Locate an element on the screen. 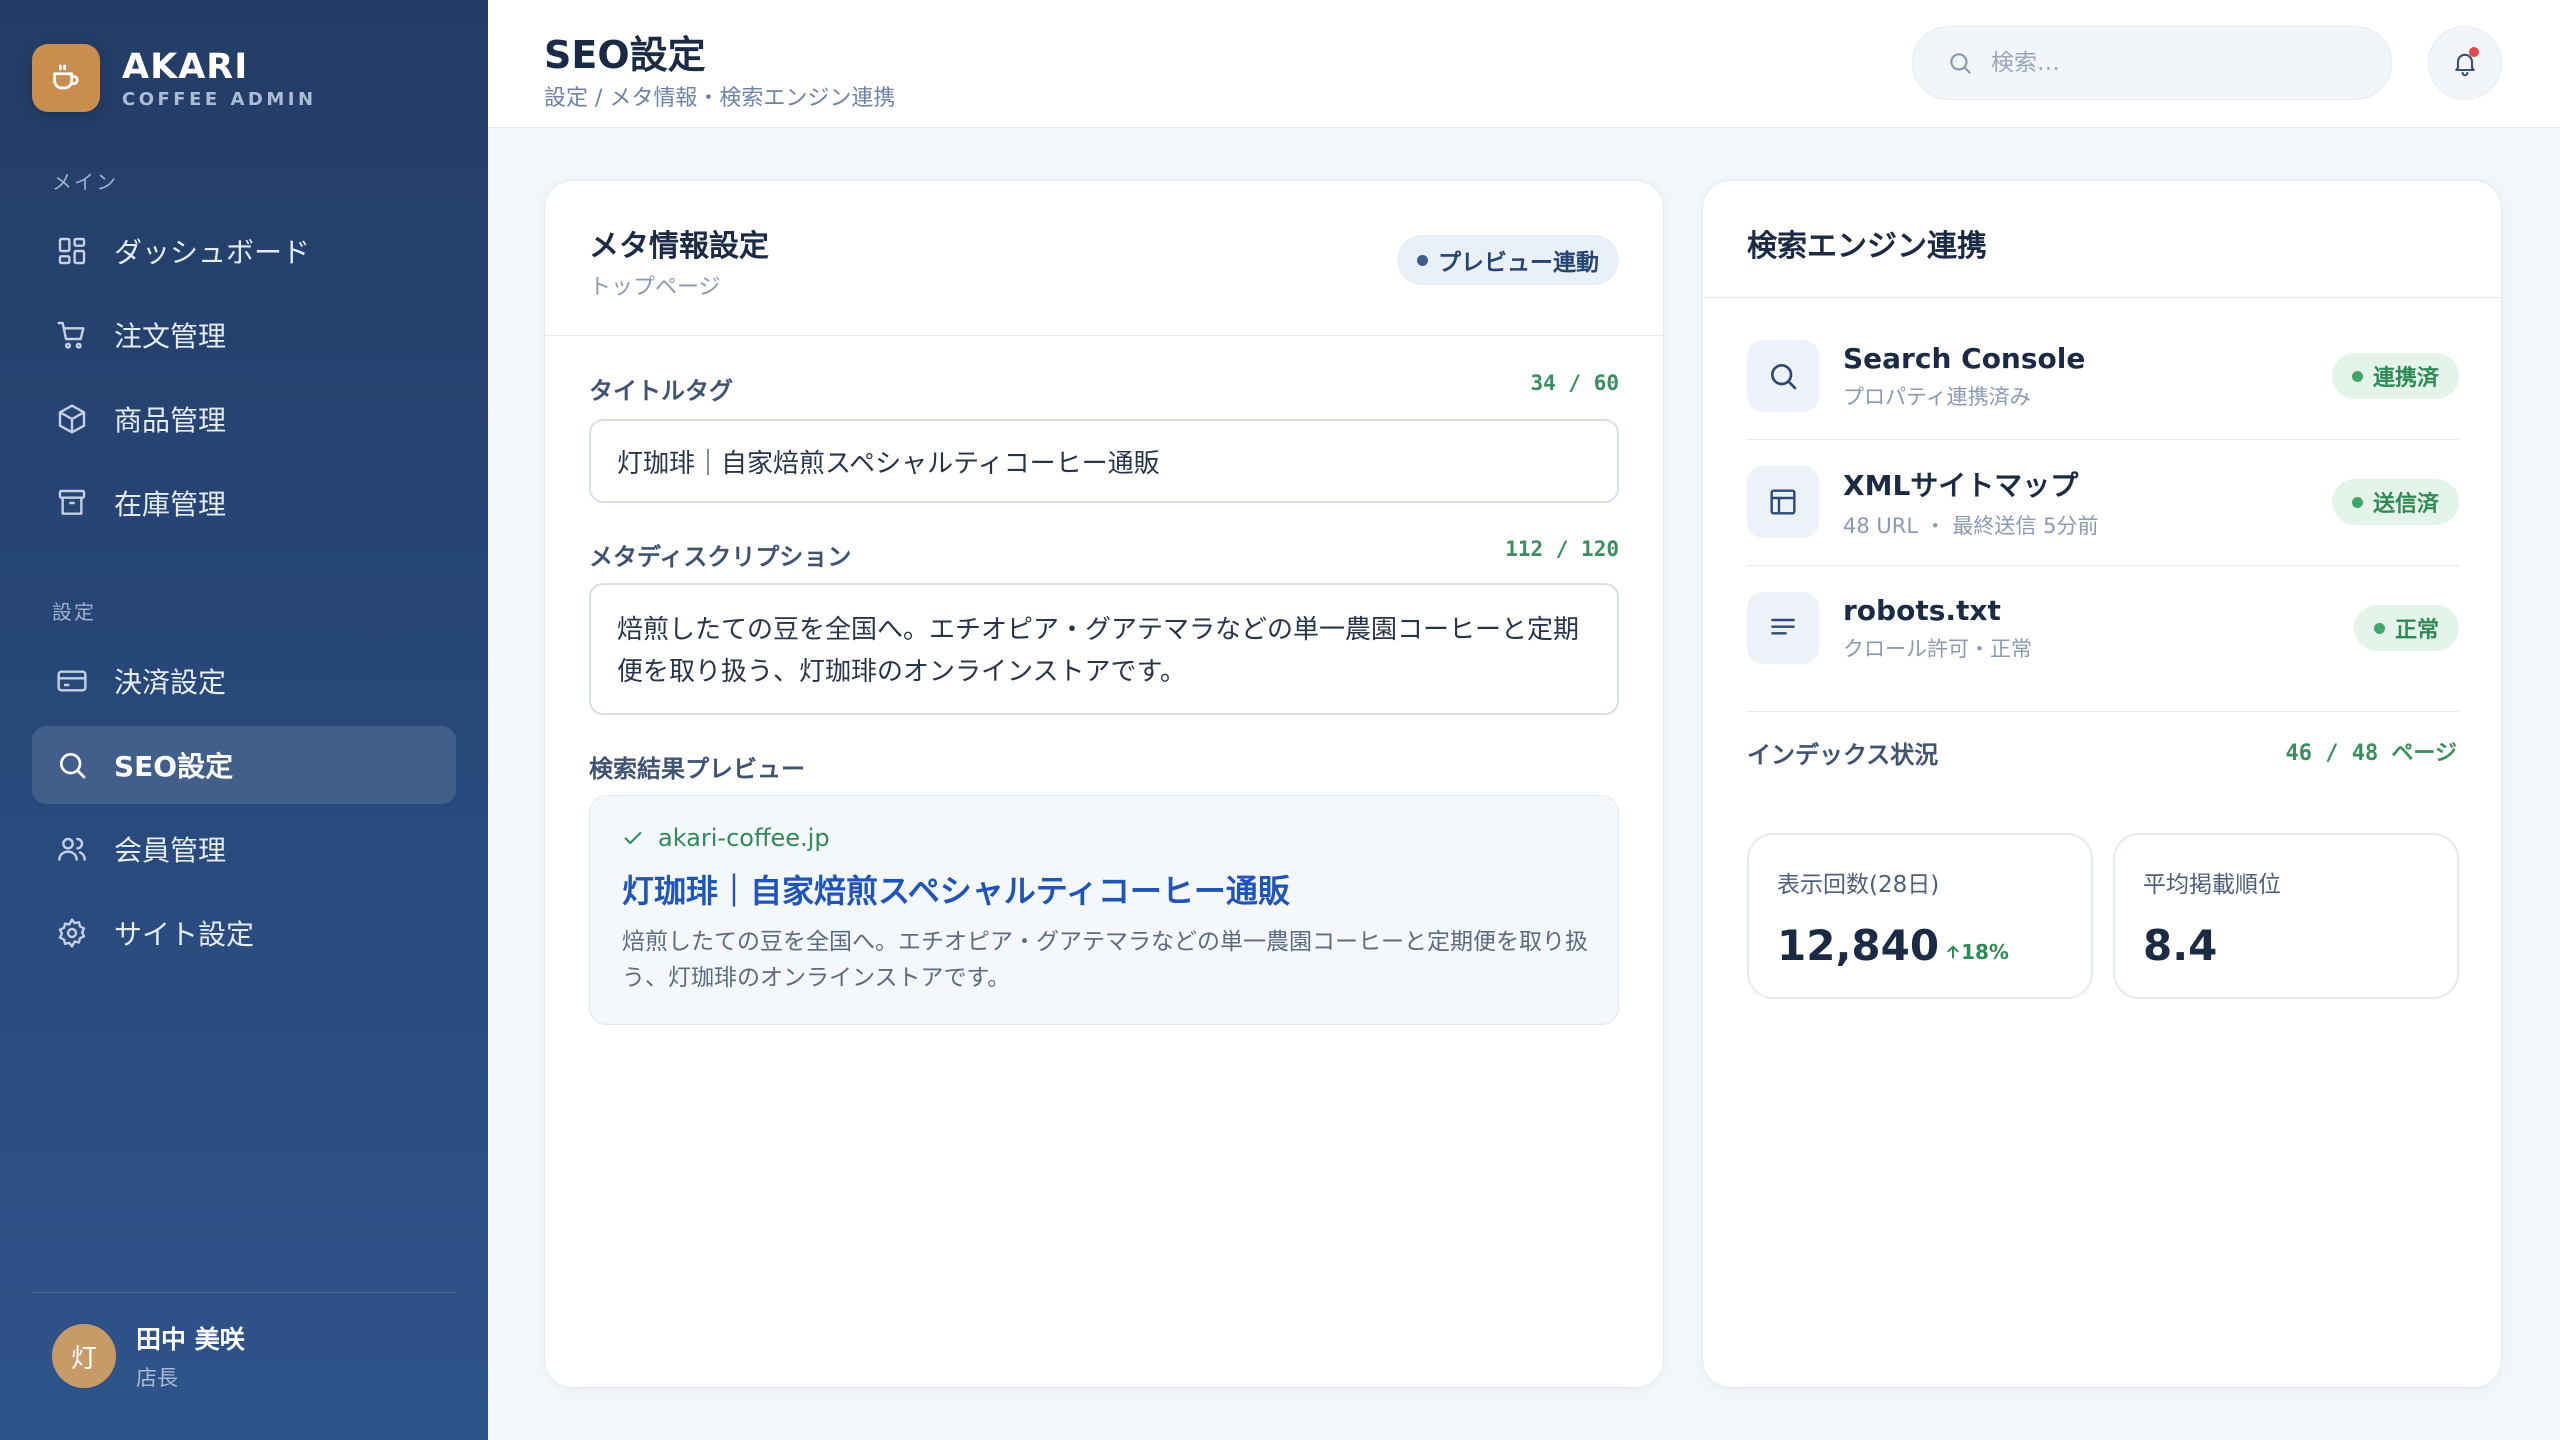 The width and height of the screenshot is (2560, 1440). status-label: 連携済 is located at coordinates (2405, 378).